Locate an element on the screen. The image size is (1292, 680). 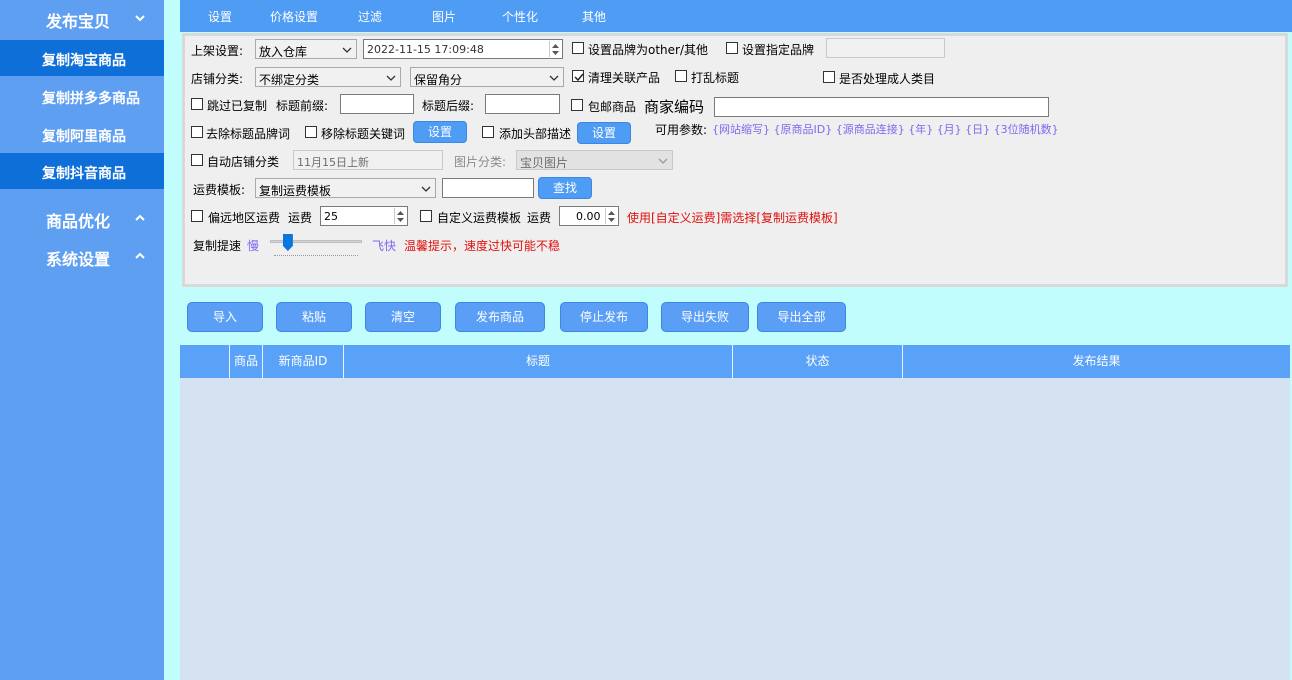
auto-category-value: 11月15日上新 is located at coordinates (333, 162).